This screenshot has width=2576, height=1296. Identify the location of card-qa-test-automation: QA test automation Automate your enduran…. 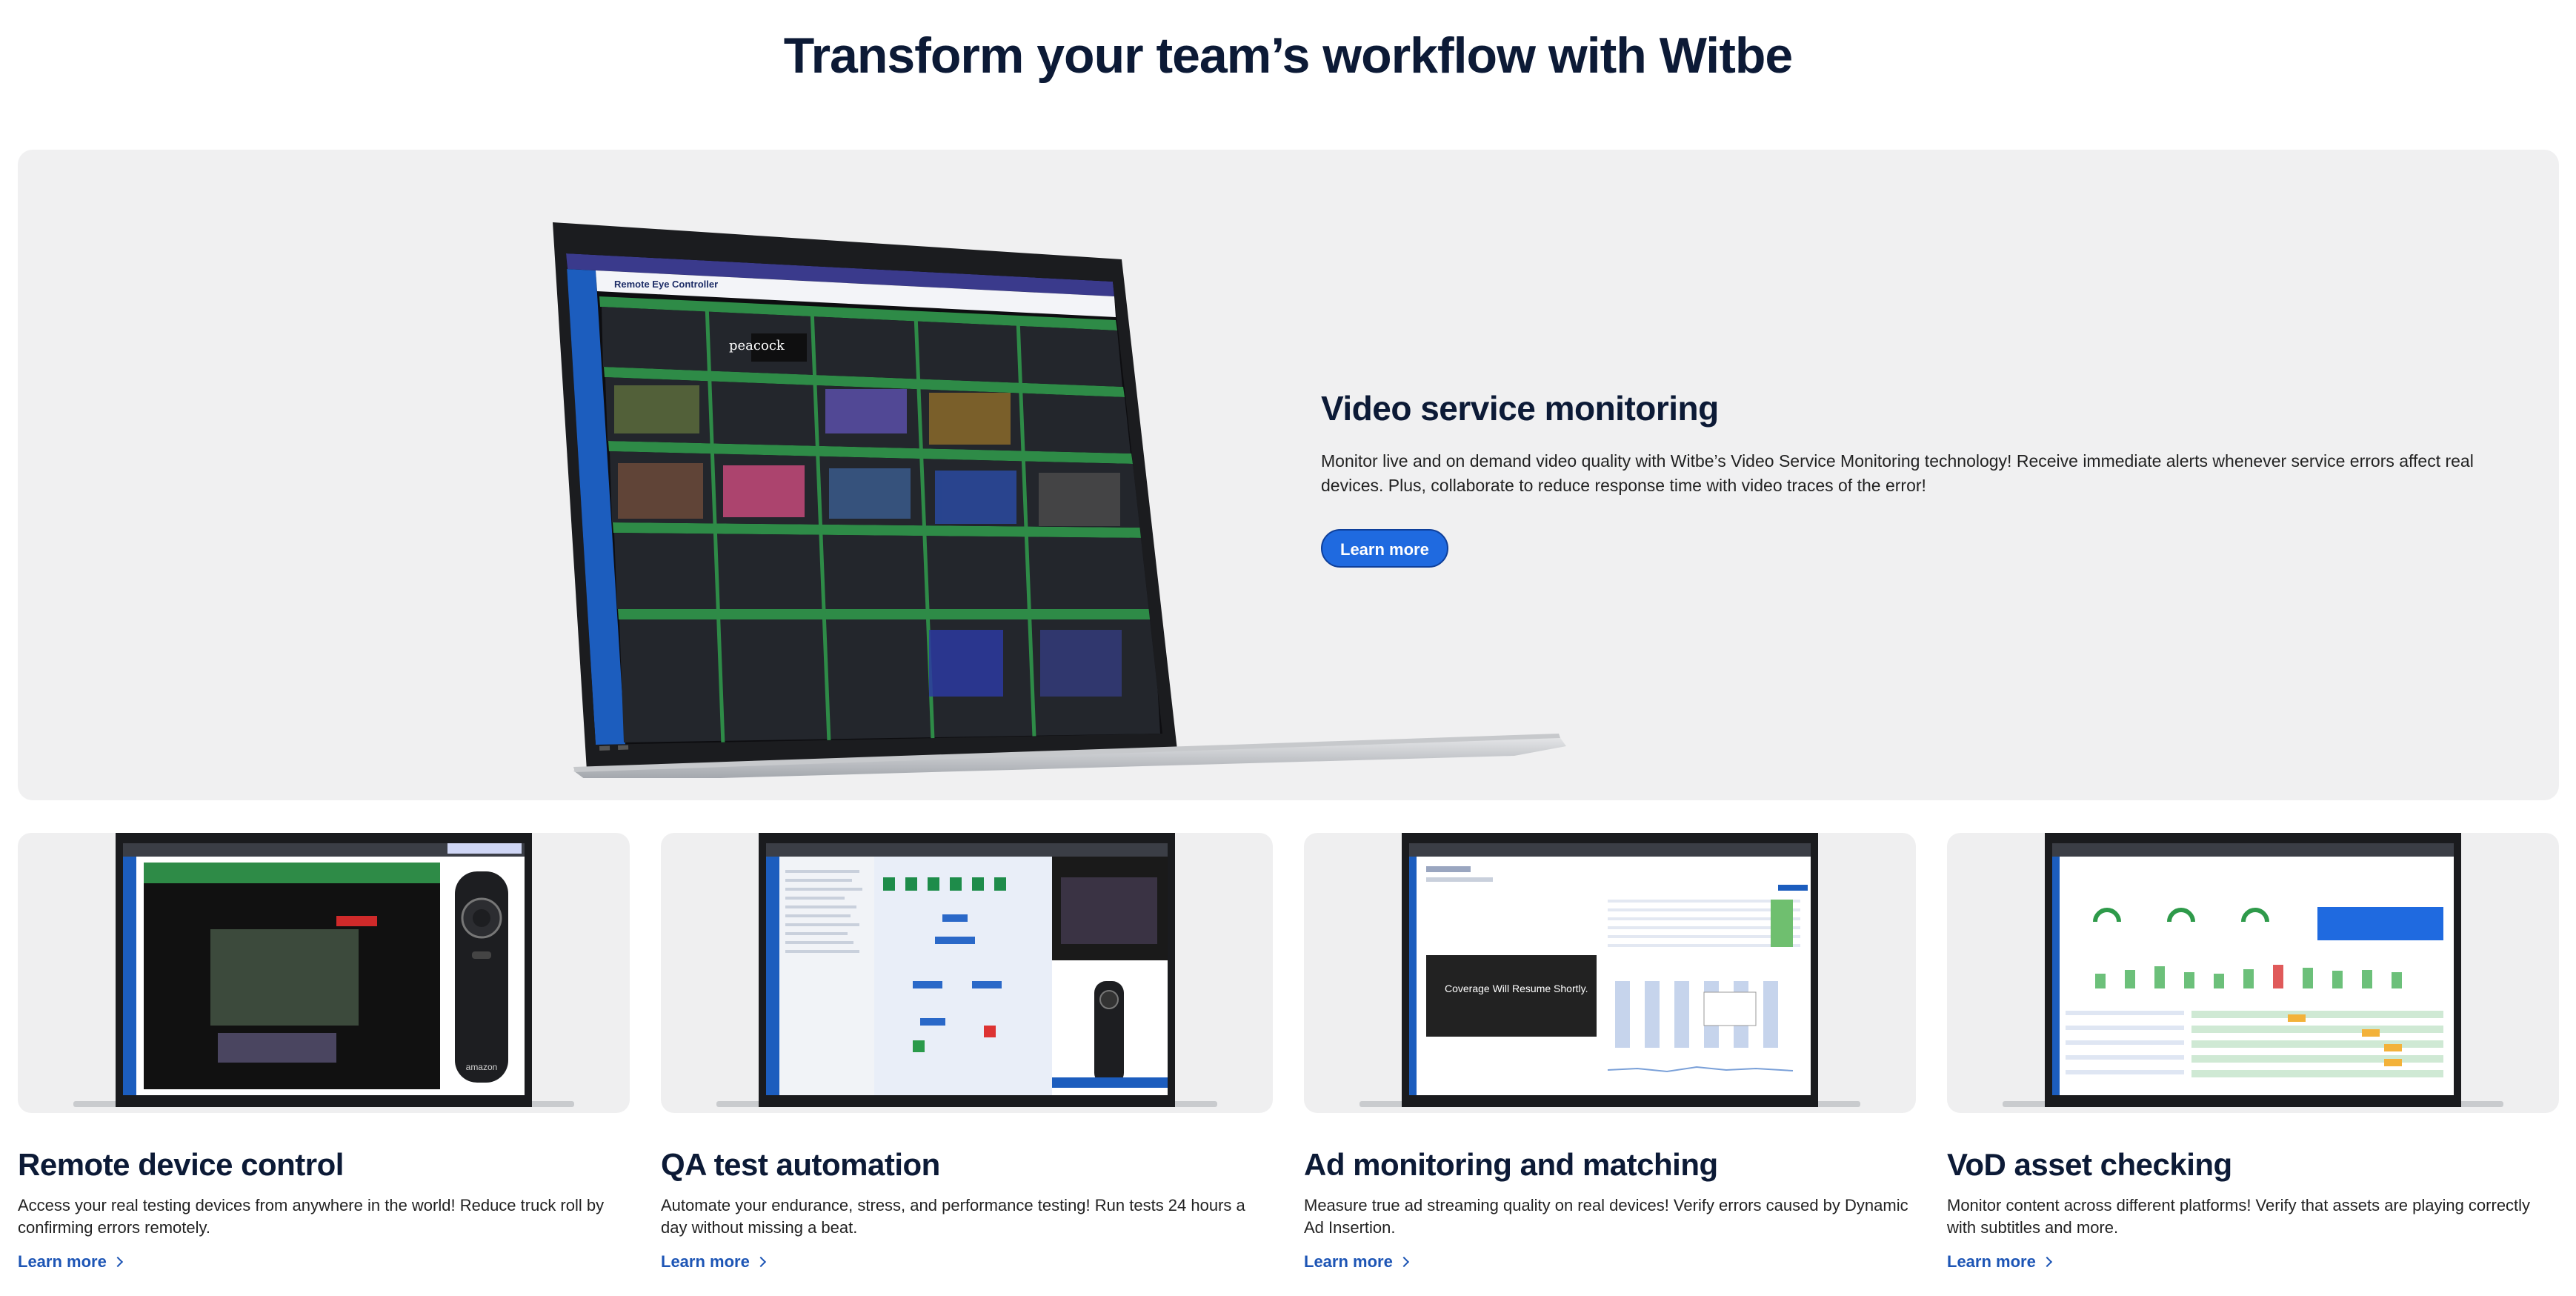
(967, 1052).